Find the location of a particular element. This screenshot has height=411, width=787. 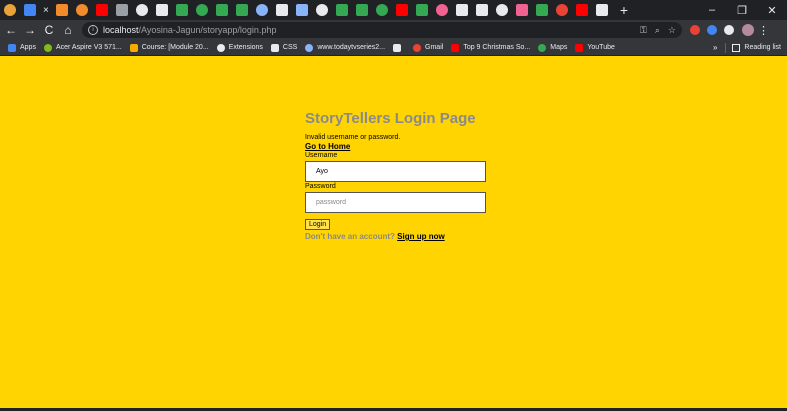

reading-list-icon is located at coordinates (736, 47).